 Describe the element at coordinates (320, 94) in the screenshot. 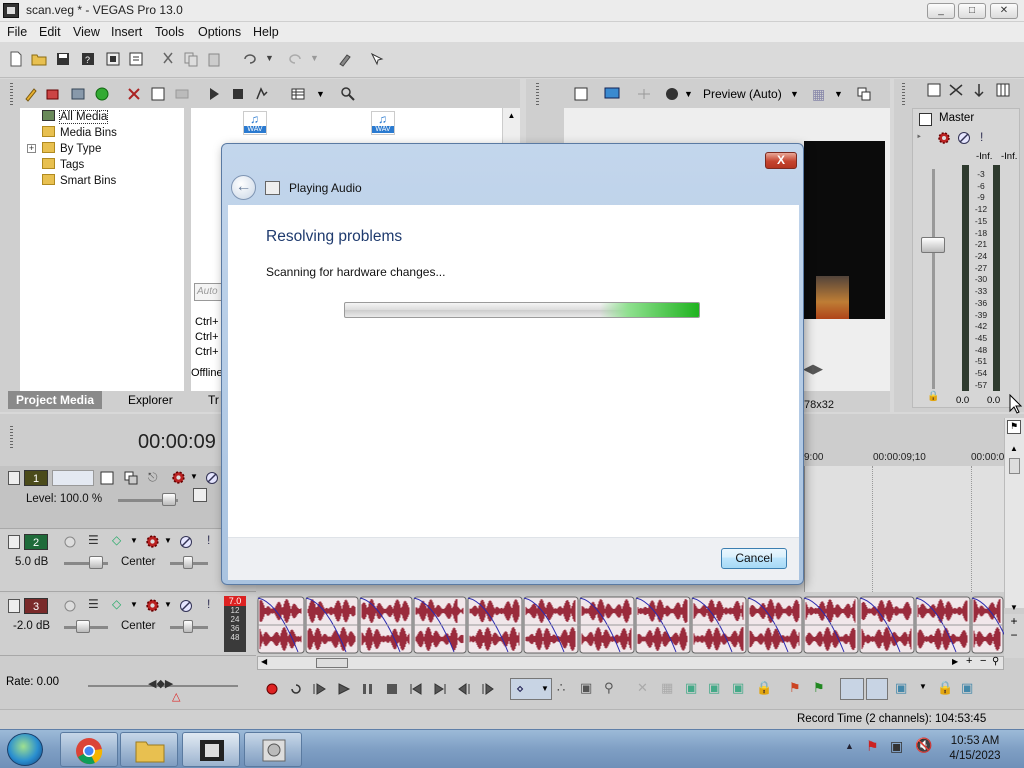

I see `views-dropdown-icon: ▼` at that location.